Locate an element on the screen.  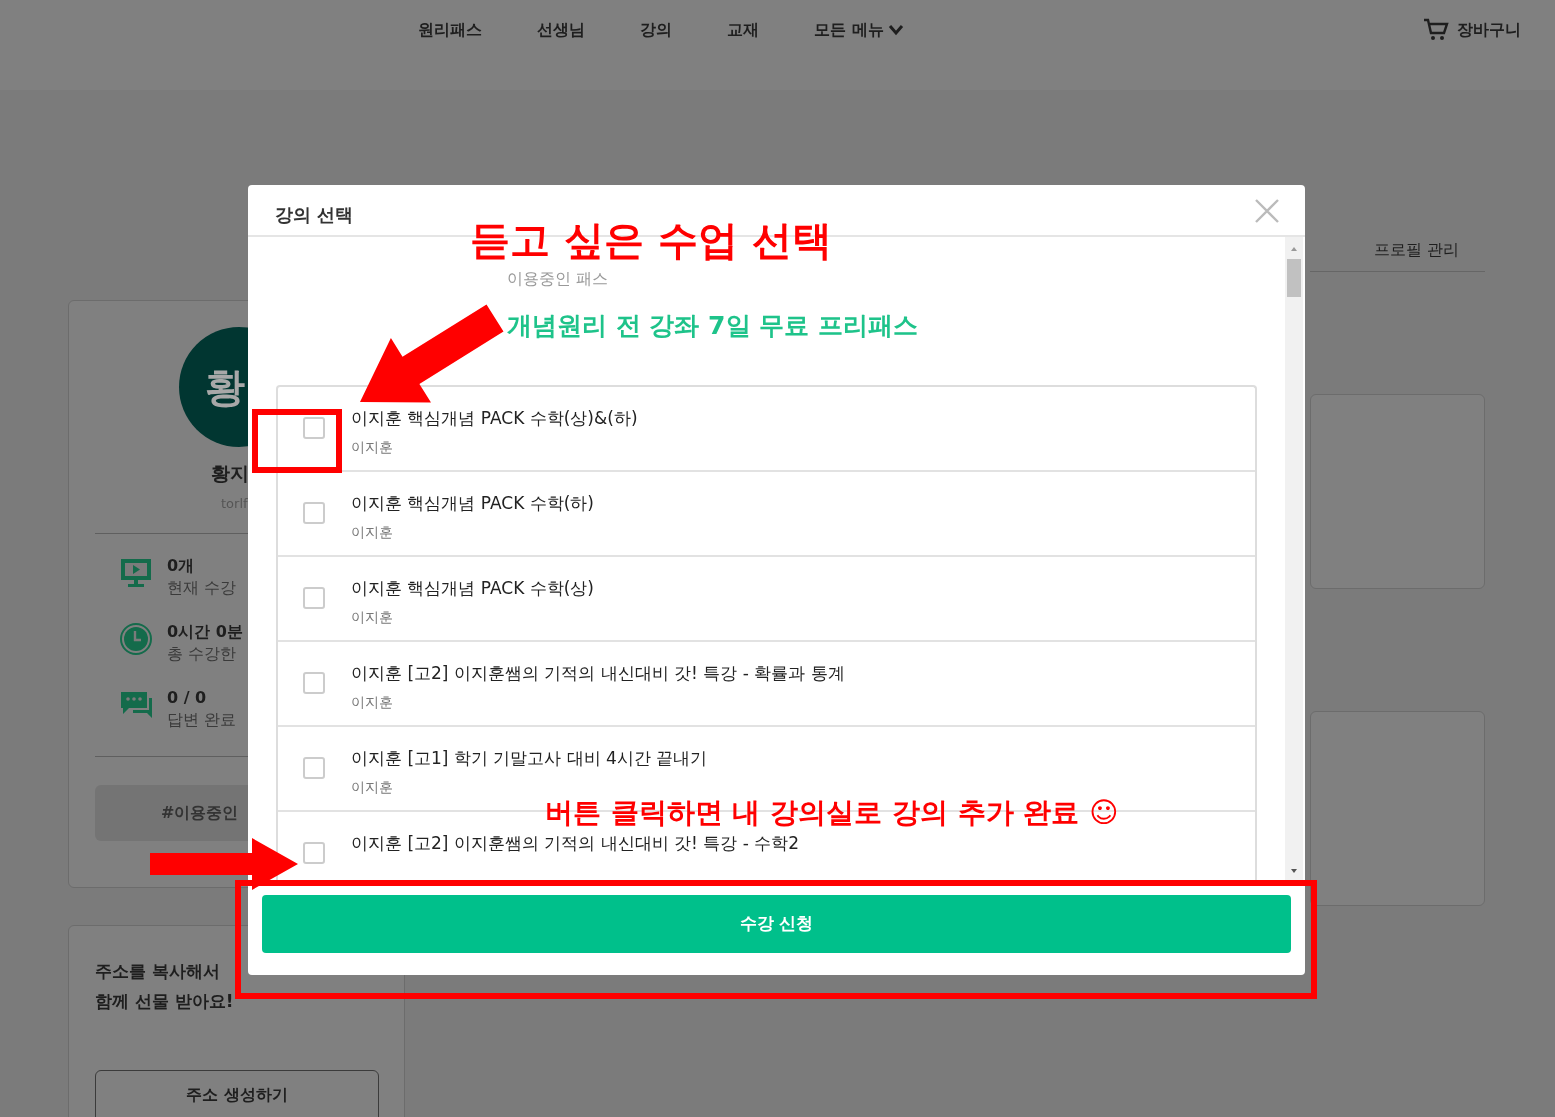
nav-link: 교재 is located at coordinates (743, 30).